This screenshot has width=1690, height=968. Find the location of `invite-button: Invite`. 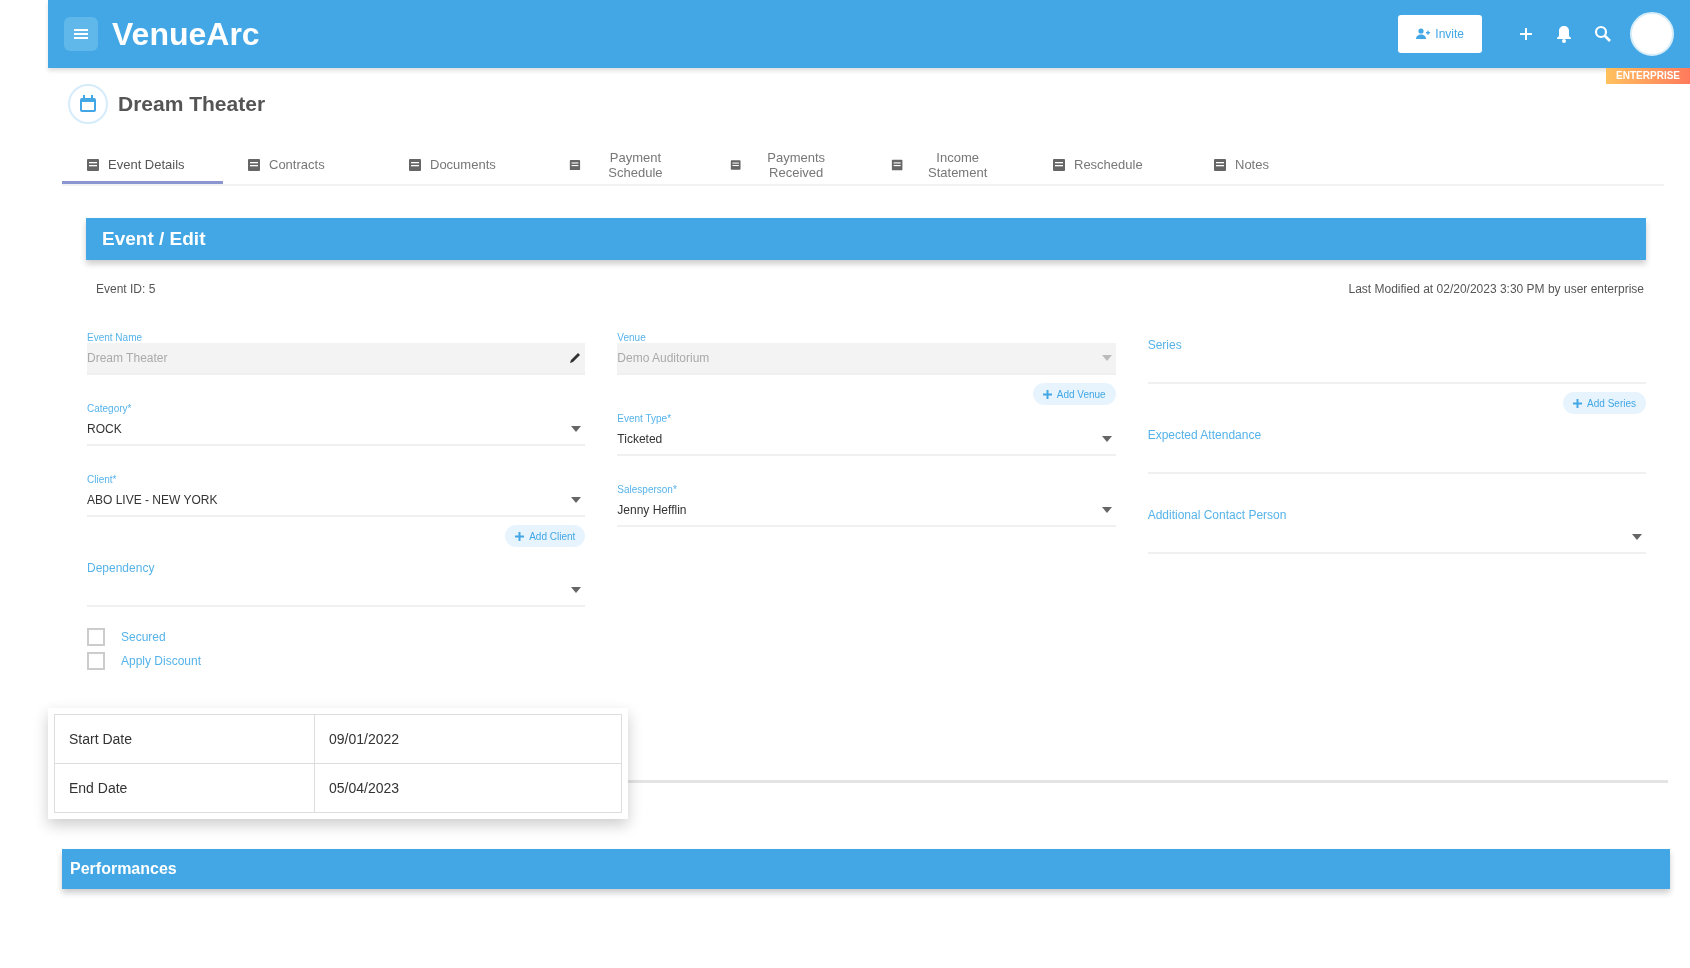

invite-button: Invite is located at coordinates (1440, 34).